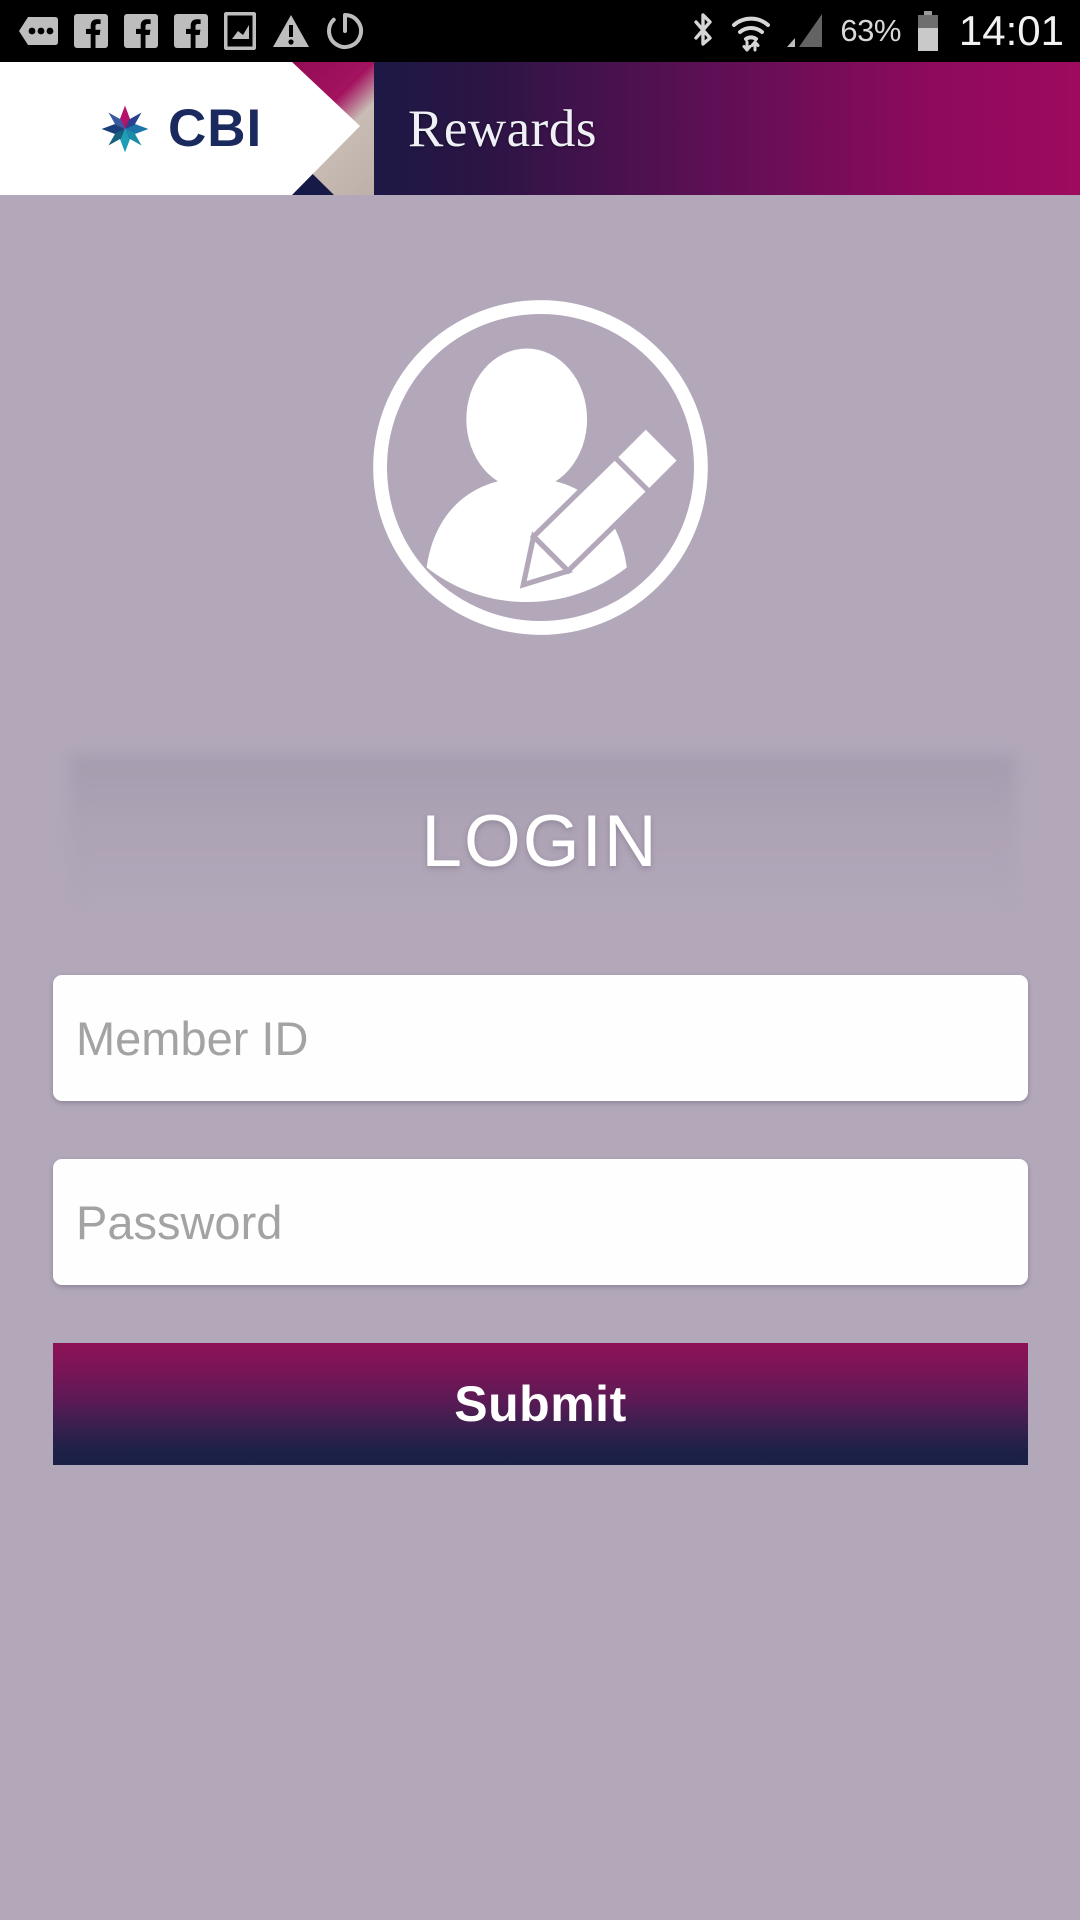 The width and height of the screenshot is (1080, 1920). Describe the element at coordinates (540, 841) in the screenshot. I see `login-heading: LOGIN` at that location.